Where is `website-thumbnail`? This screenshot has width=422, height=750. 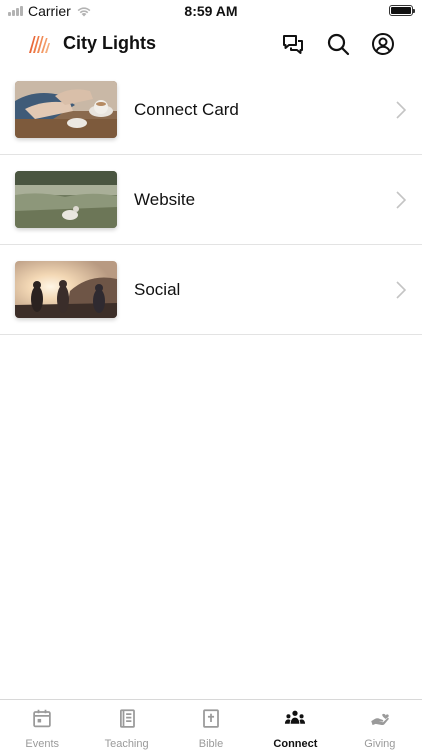 website-thumbnail is located at coordinates (66, 199).